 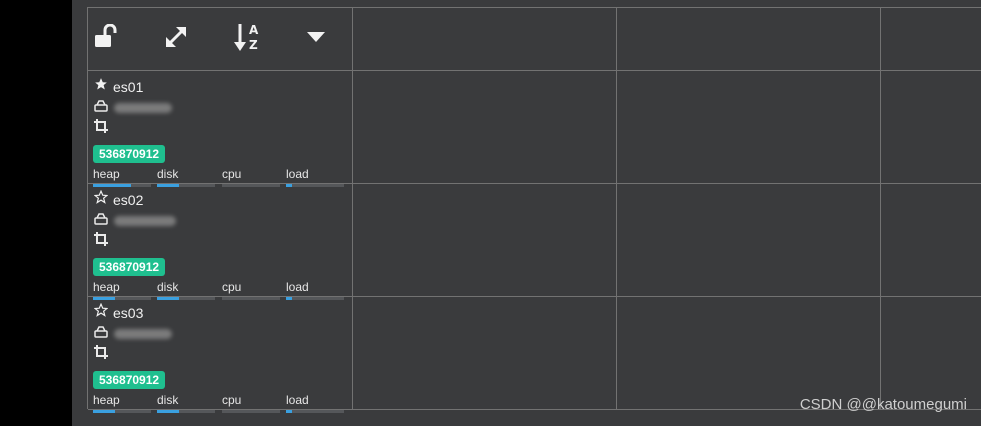 I want to click on expand-icon, so click(x=176, y=39).